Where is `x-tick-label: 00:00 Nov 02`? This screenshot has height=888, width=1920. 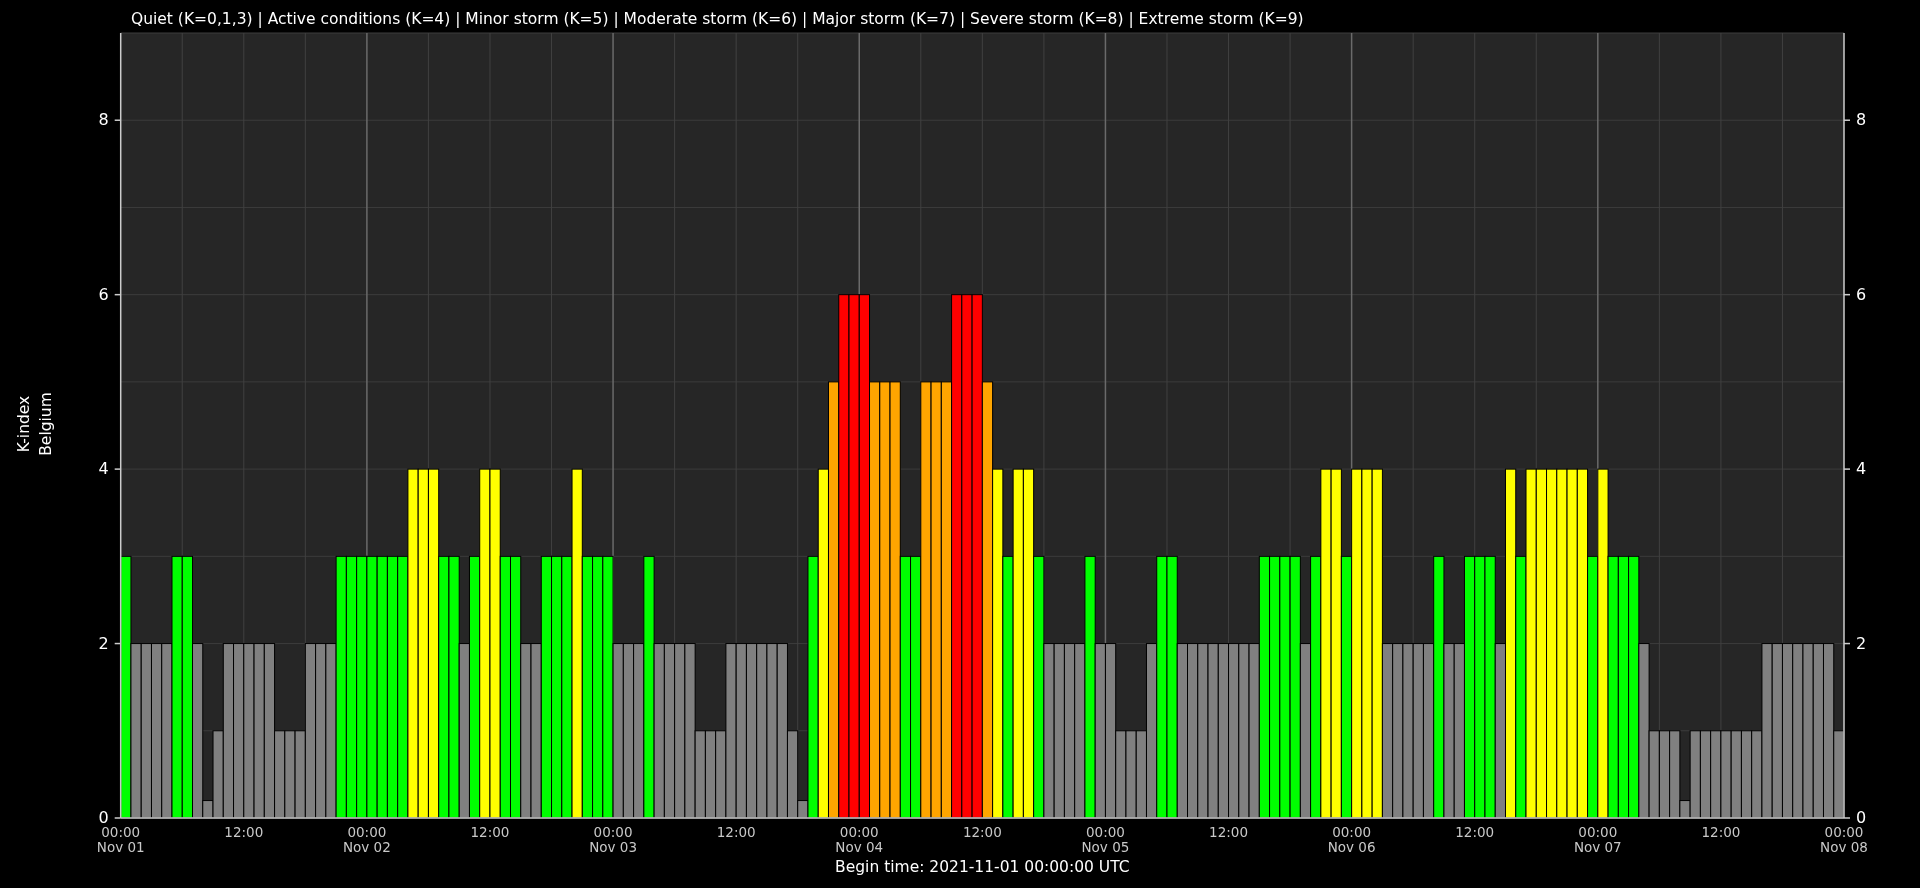 x-tick-label: 00:00 Nov 02 is located at coordinates (366, 839).